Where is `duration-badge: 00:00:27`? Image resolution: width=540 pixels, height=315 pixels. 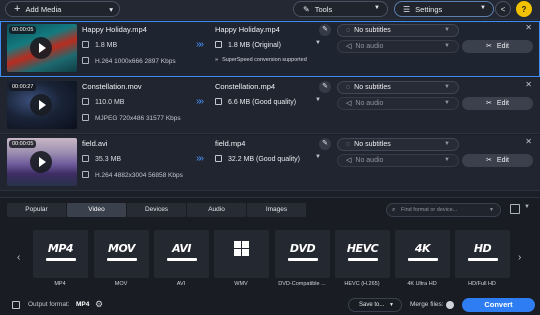 duration-badge: 00:00:27 is located at coordinates (23, 87).